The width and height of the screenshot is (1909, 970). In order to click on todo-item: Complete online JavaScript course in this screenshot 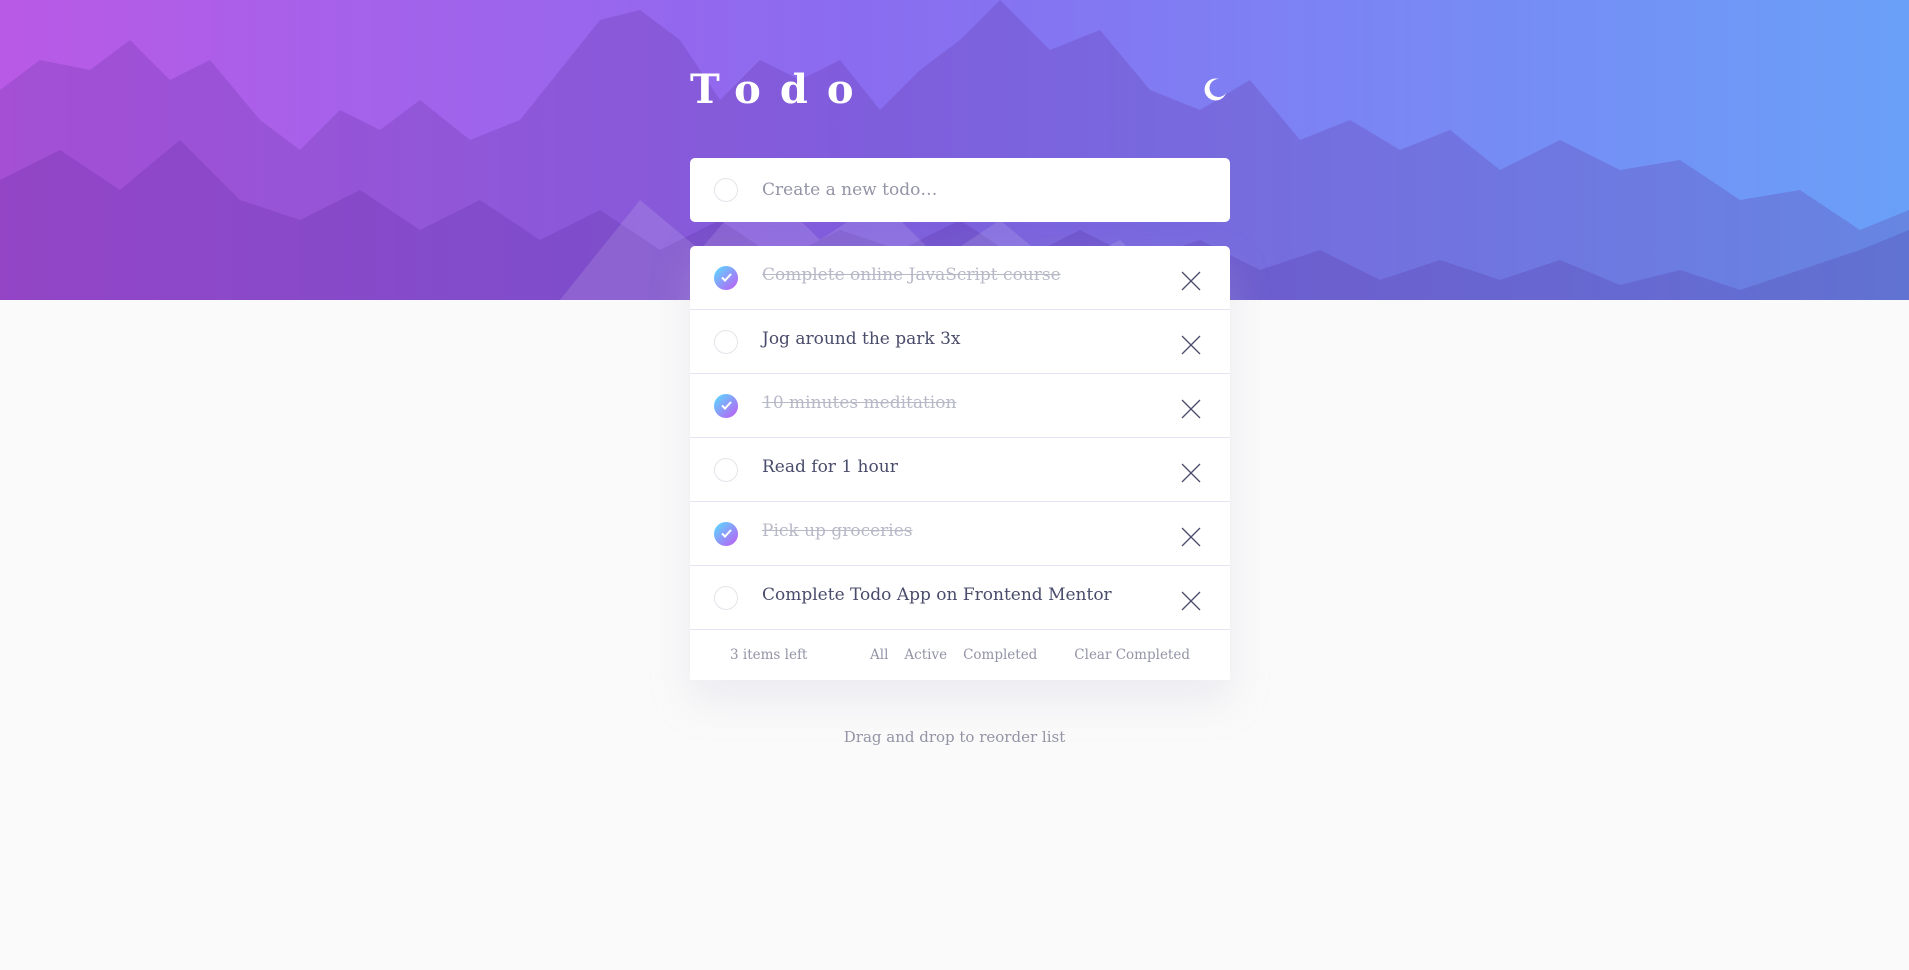, I will do `click(960, 278)`.